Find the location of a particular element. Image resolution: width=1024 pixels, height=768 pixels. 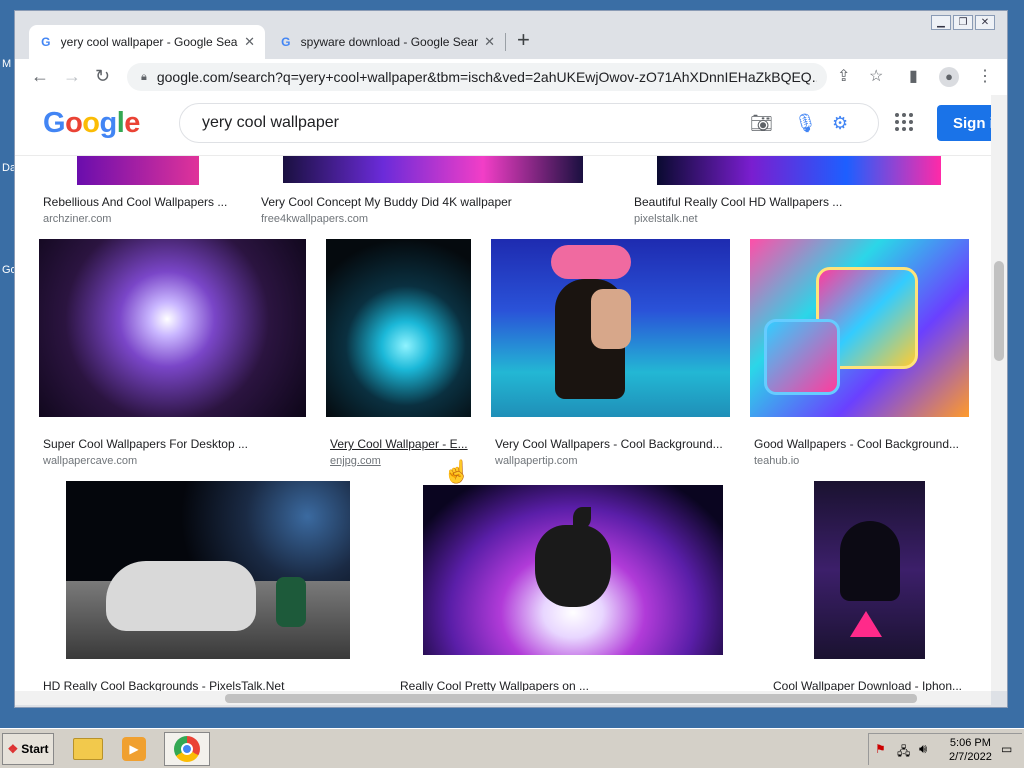

result-source: free4kwallpapers.com is located at coordinates (314, 219).